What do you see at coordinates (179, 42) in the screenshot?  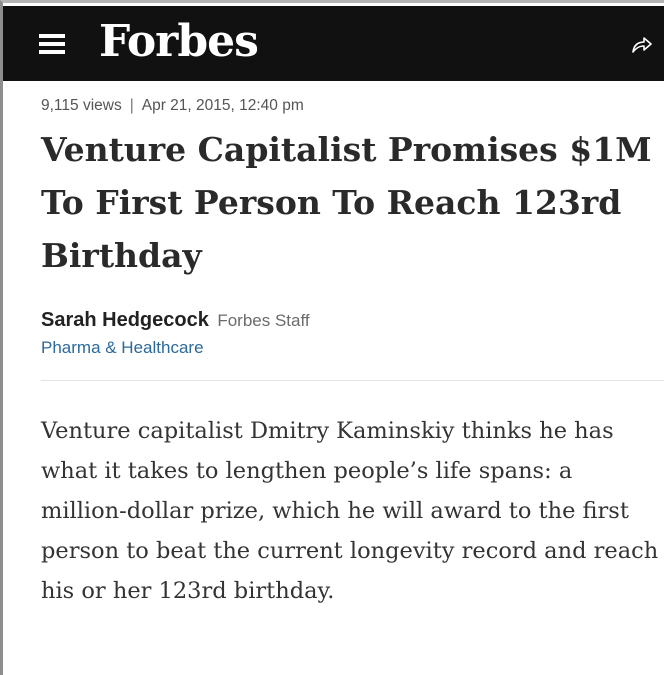 I see `forbes-logo: Forbes` at bounding box center [179, 42].